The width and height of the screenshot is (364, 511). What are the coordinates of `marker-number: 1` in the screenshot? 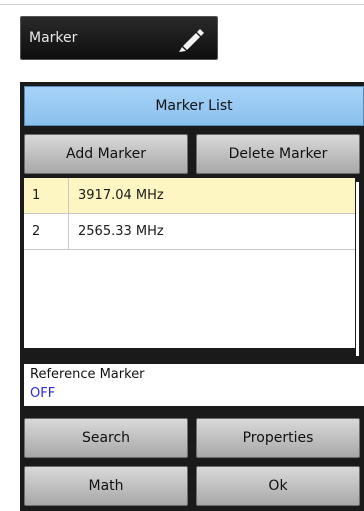 It's located at (36, 195).